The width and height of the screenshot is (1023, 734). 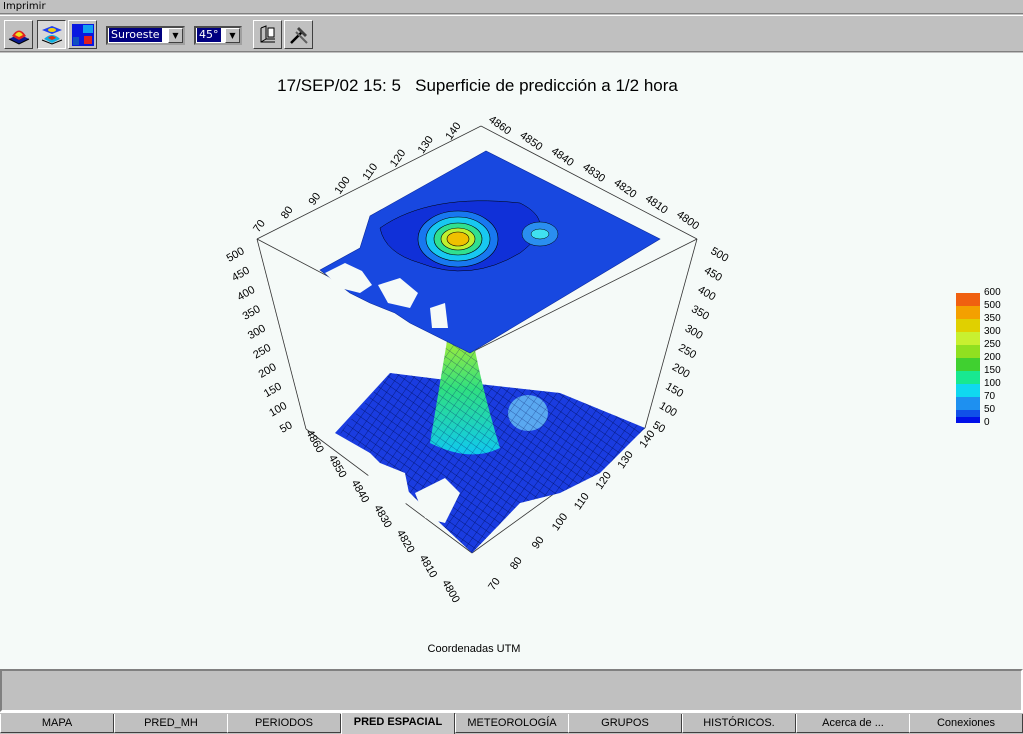 I want to click on z-tick-label-left: 400, so click(x=246, y=294).